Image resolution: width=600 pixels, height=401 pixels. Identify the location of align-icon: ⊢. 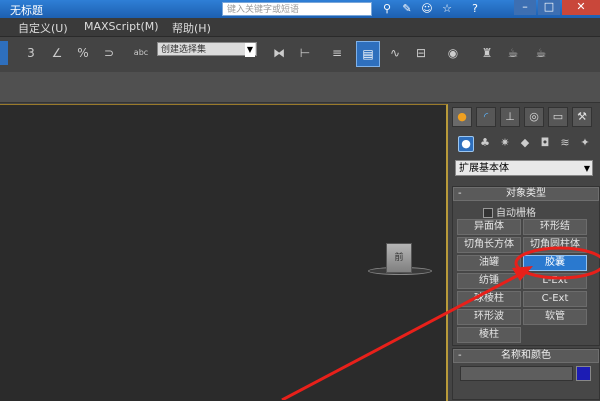
(305, 53).